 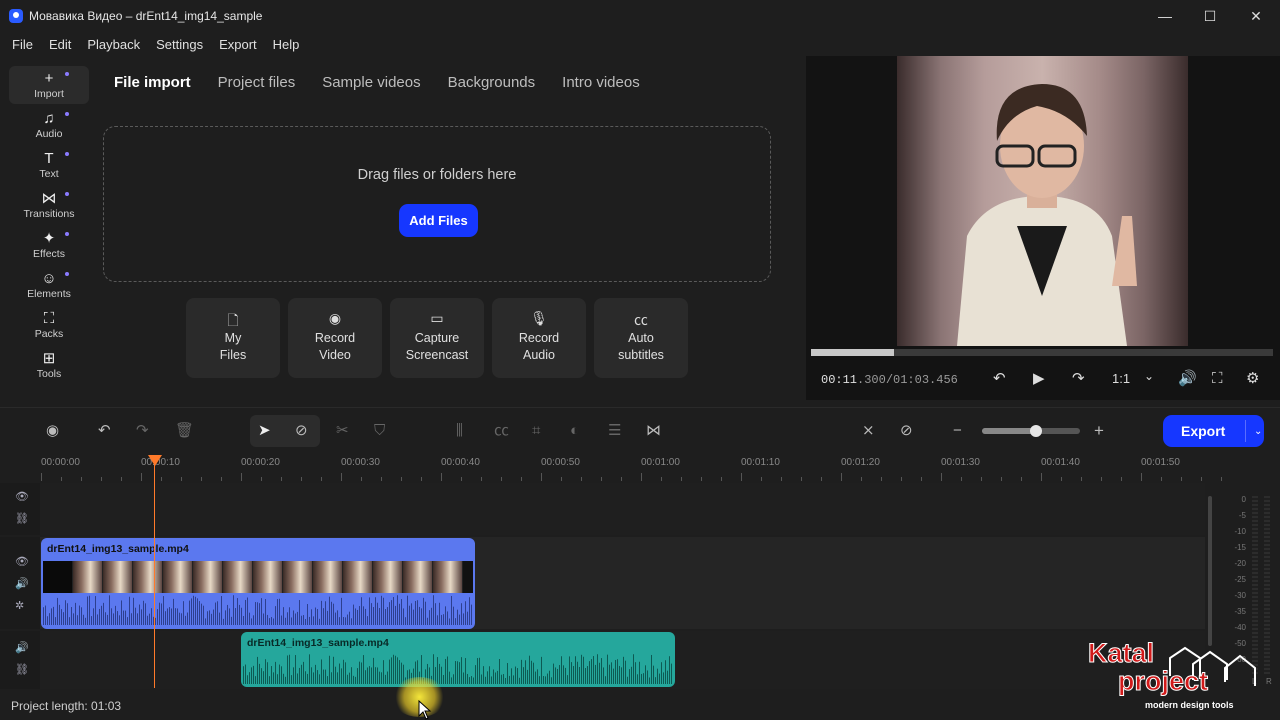 I want to click on playhead-line, so click(x=154, y=573).